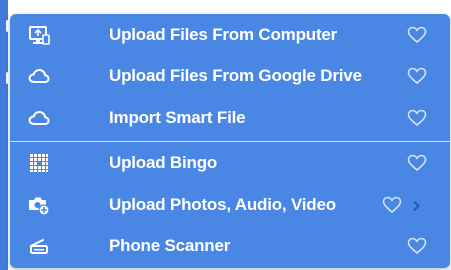 The height and width of the screenshot is (270, 451). I want to click on menu-item-upload-files-from-google-drive: Upload Files From Google Drive, so click(230, 75).